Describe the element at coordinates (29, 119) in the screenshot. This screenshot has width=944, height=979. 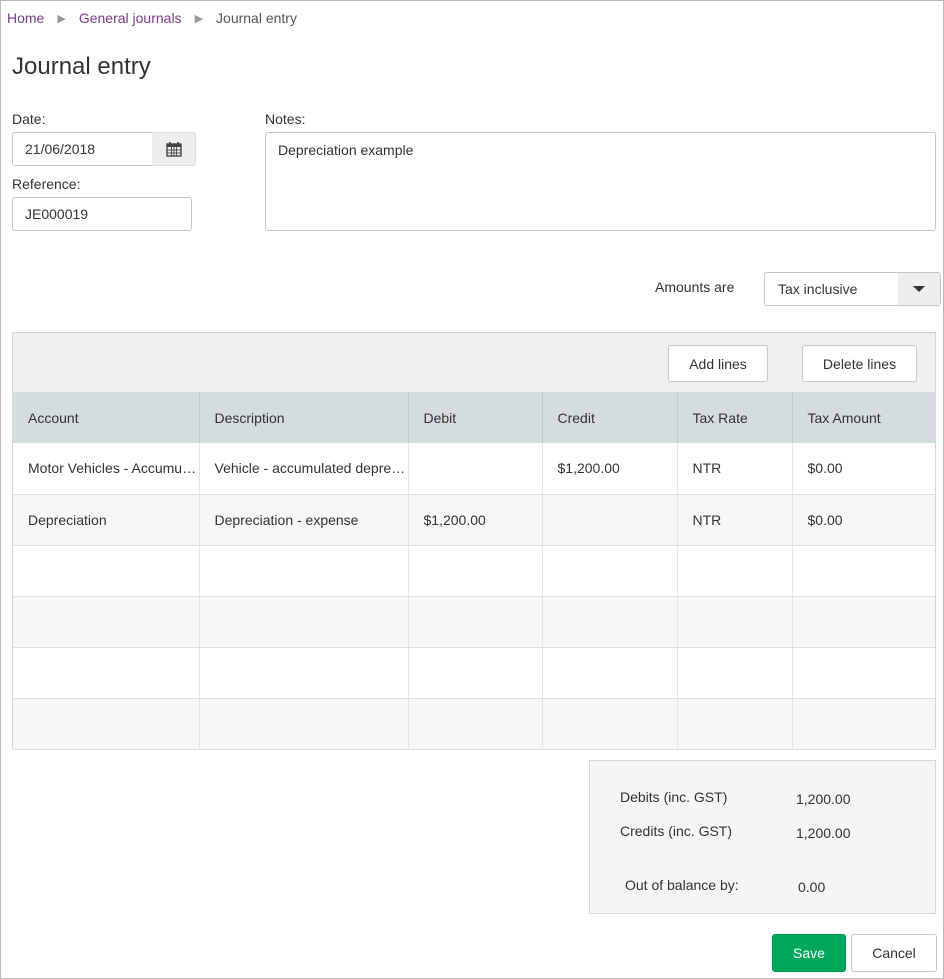
I see `date-label: Date:` at that location.